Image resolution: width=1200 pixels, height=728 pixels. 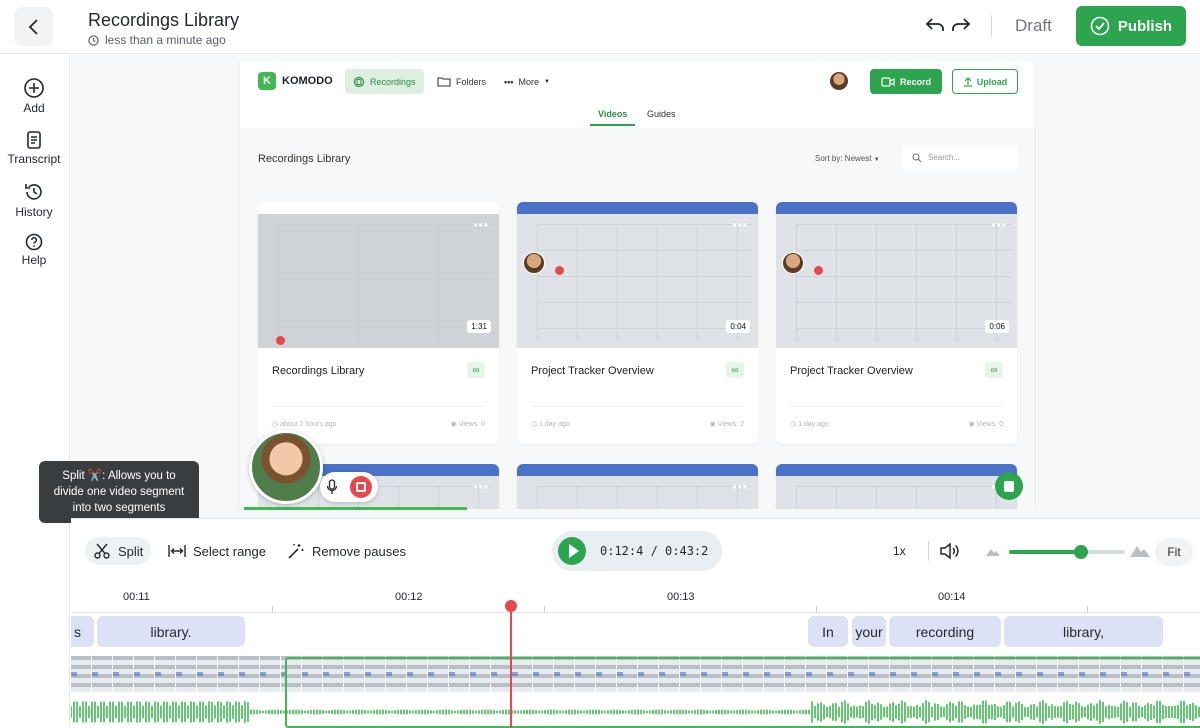 What do you see at coordinates (171, 631) in the screenshot?
I see `transcript-word: library.` at bounding box center [171, 631].